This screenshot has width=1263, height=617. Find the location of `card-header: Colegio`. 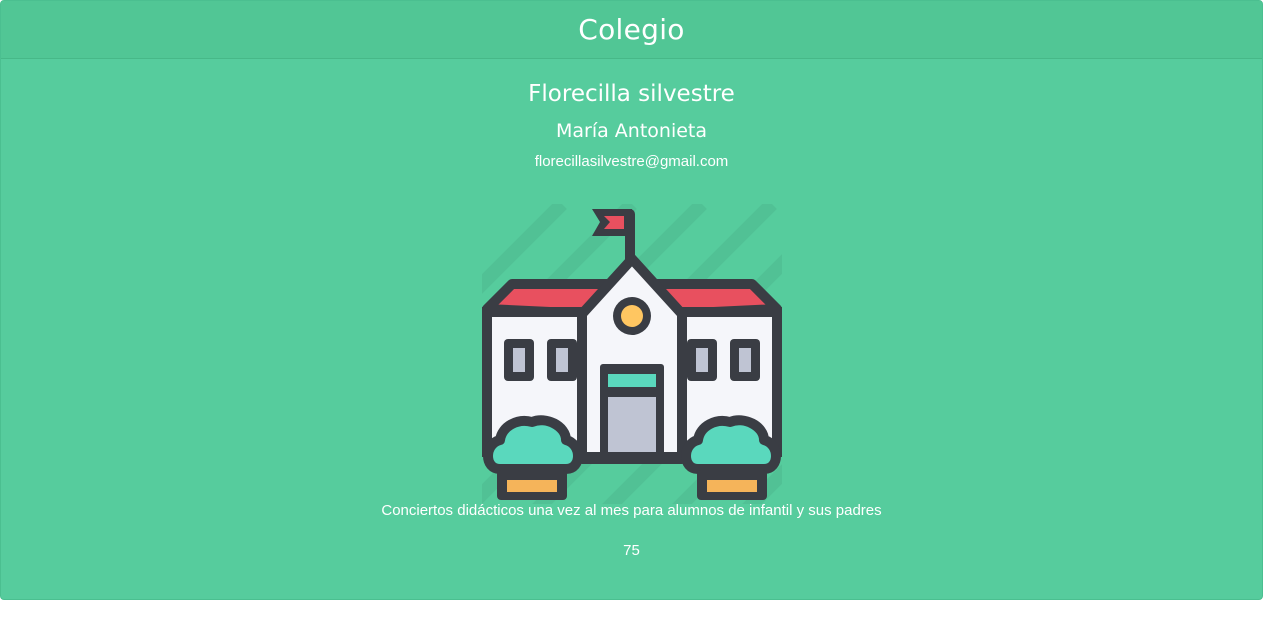

card-header: Colegio is located at coordinates (631, 30).